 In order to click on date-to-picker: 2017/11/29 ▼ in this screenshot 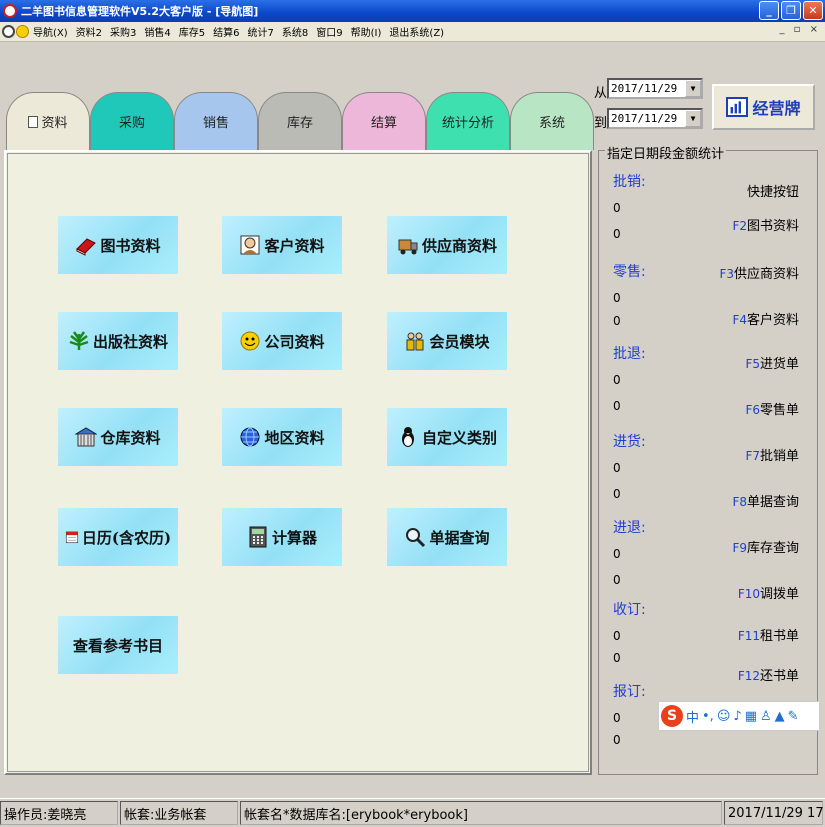, I will do `click(655, 118)`.